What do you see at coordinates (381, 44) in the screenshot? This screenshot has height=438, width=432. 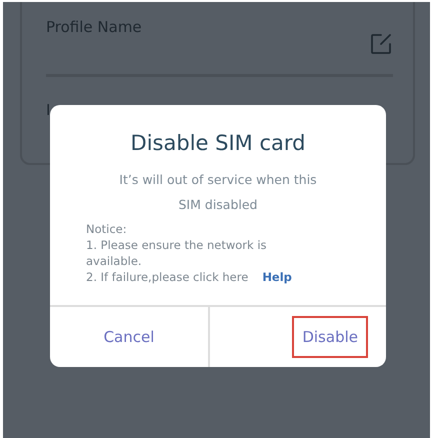 I see `edit-icon` at bounding box center [381, 44].